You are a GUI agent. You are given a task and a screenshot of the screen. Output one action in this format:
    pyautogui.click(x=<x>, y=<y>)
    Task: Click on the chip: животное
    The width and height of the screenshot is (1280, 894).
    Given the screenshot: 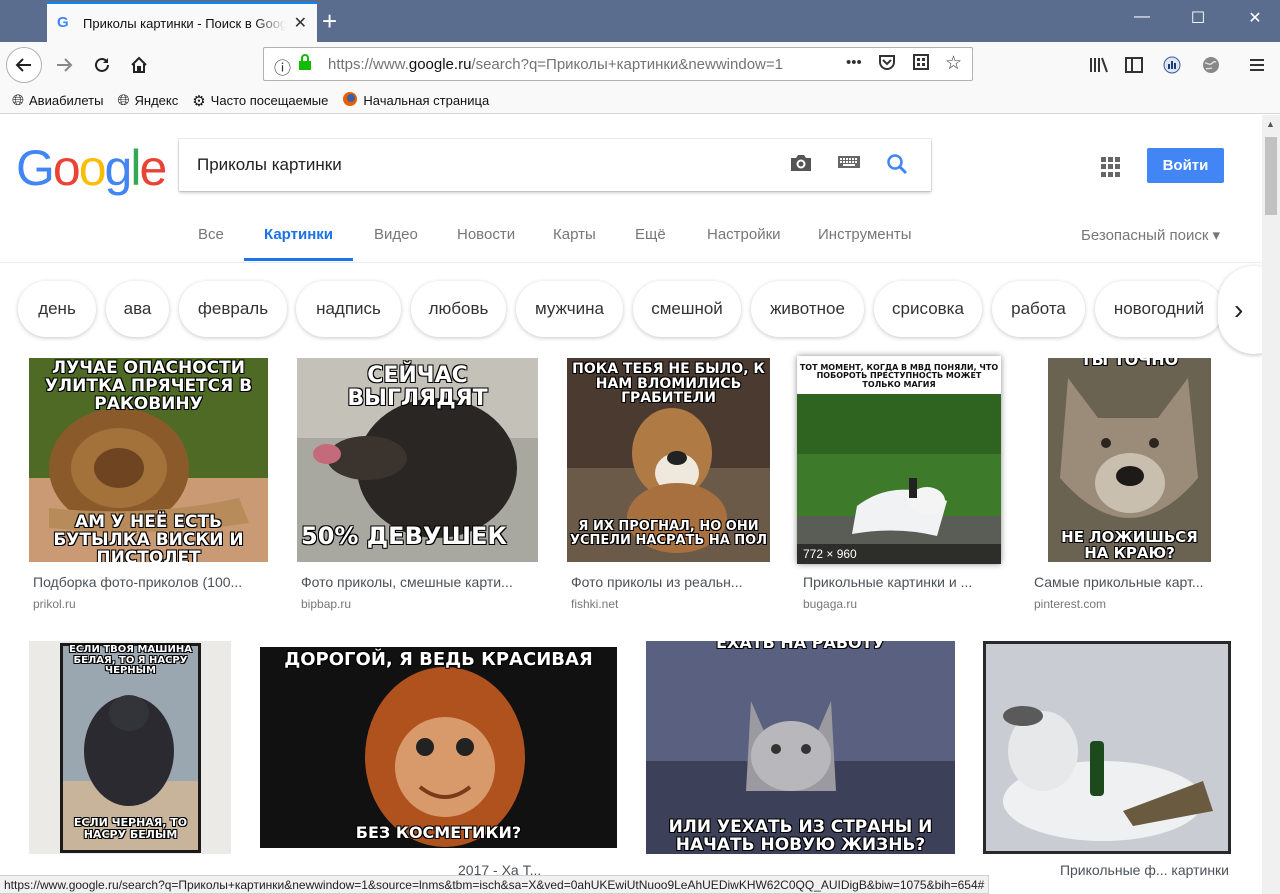 What is the action you would take?
    pyautogui.click(x=807, y=309)
    